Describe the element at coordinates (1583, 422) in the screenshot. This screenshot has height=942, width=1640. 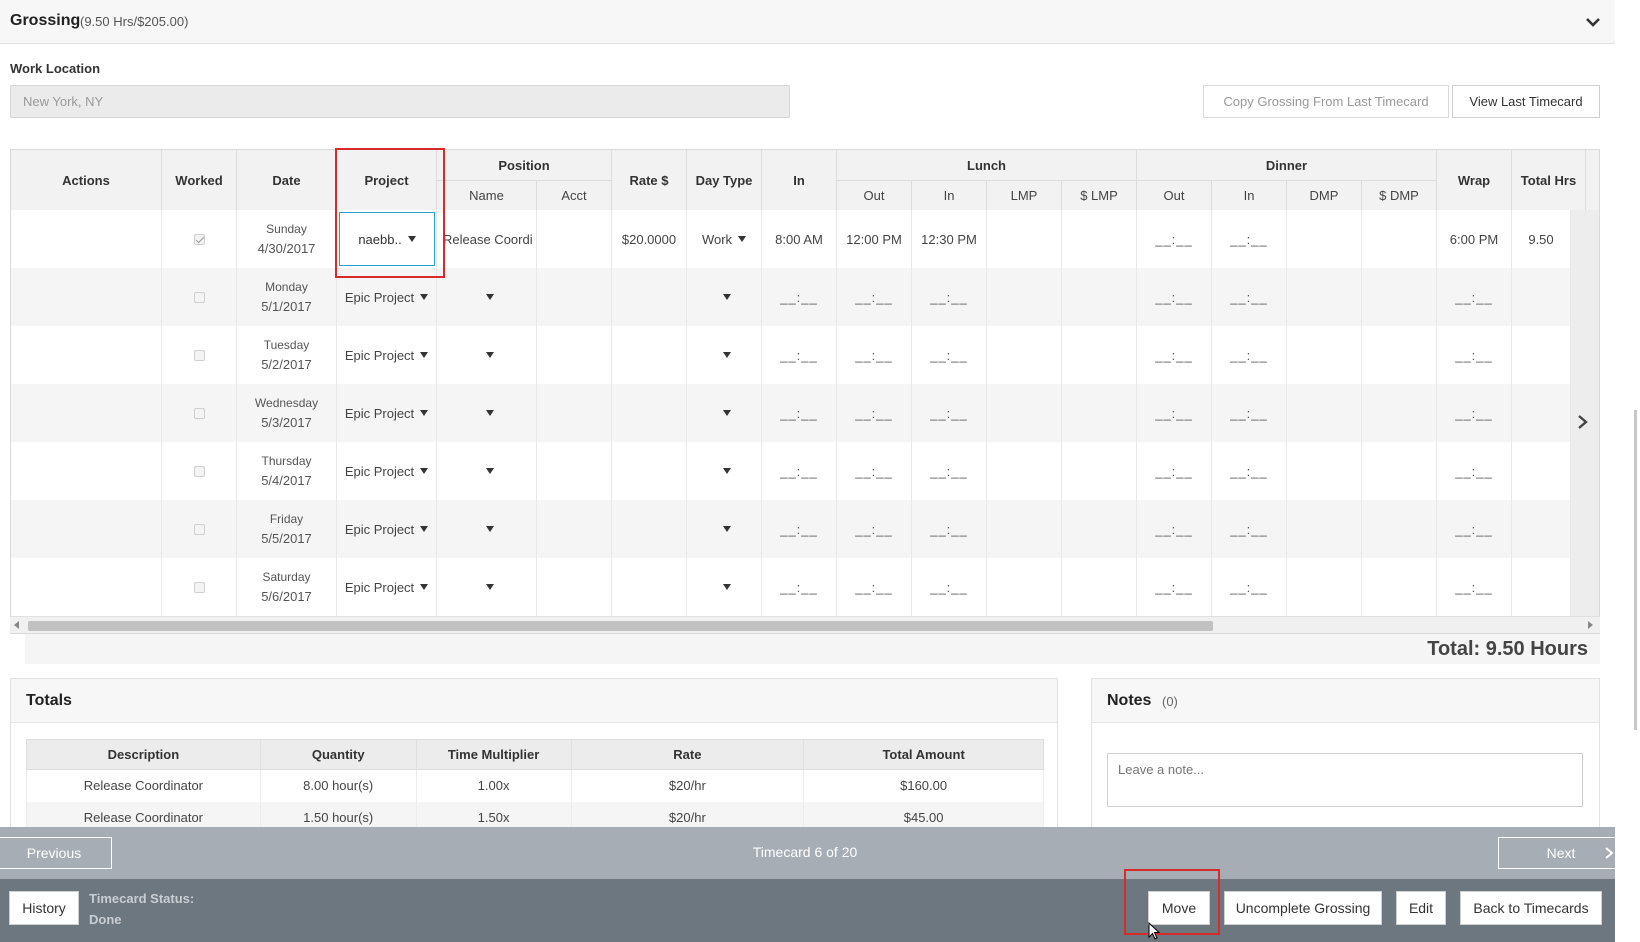
I see `chevron-right-icon` at that location.